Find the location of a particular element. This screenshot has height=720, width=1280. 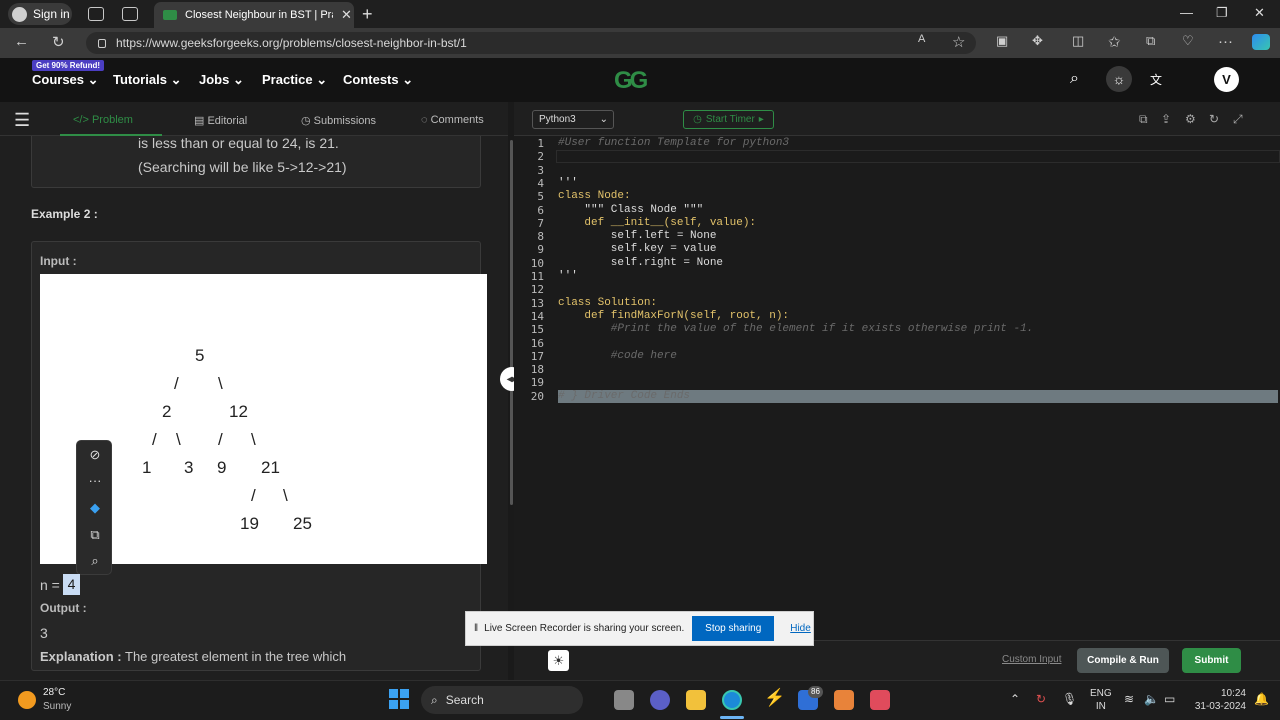

task-view-icon is located at coordinates (624, 700).